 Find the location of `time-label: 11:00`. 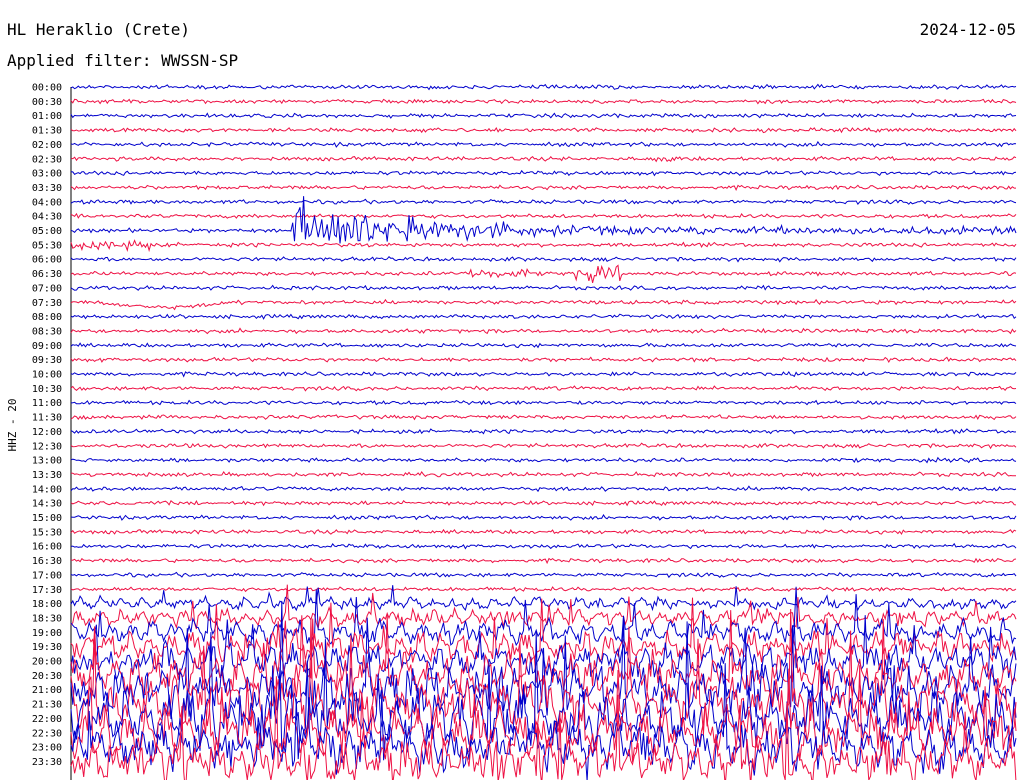

time-label: 11:00 is located at coordinates (47, 403).